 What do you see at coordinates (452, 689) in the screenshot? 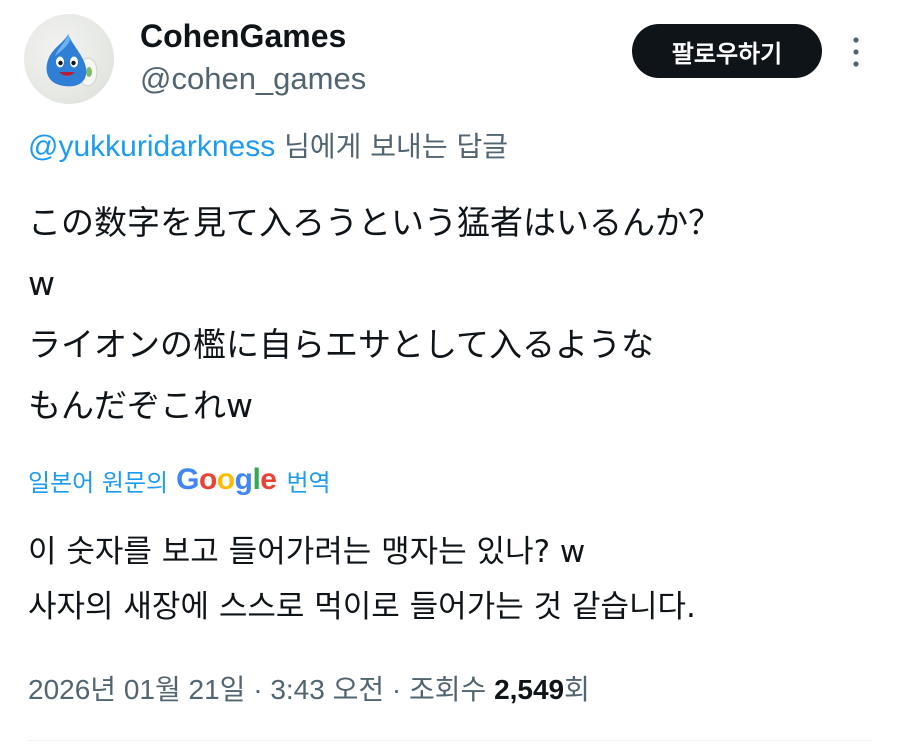
I see `views-label: 조회수` at bounding box center [452, 689].